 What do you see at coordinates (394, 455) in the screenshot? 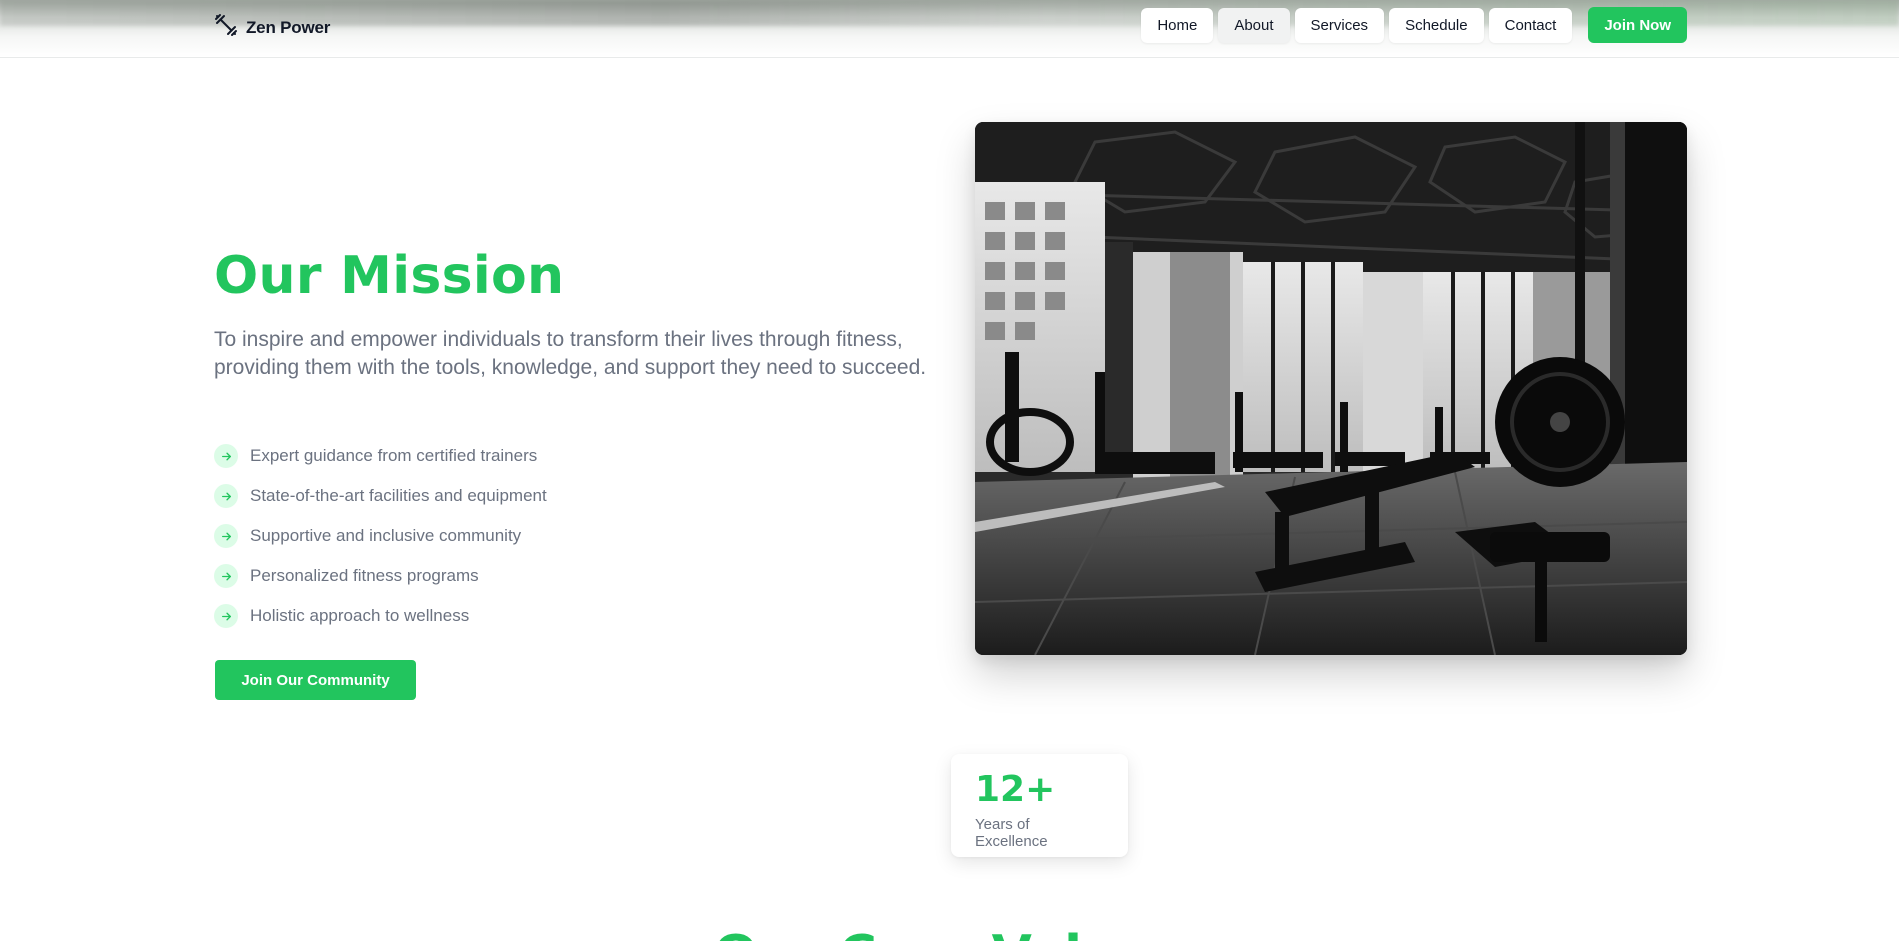
I see `feature-text: Expert guidance from certified trainers` at bounding box center [394, 455].